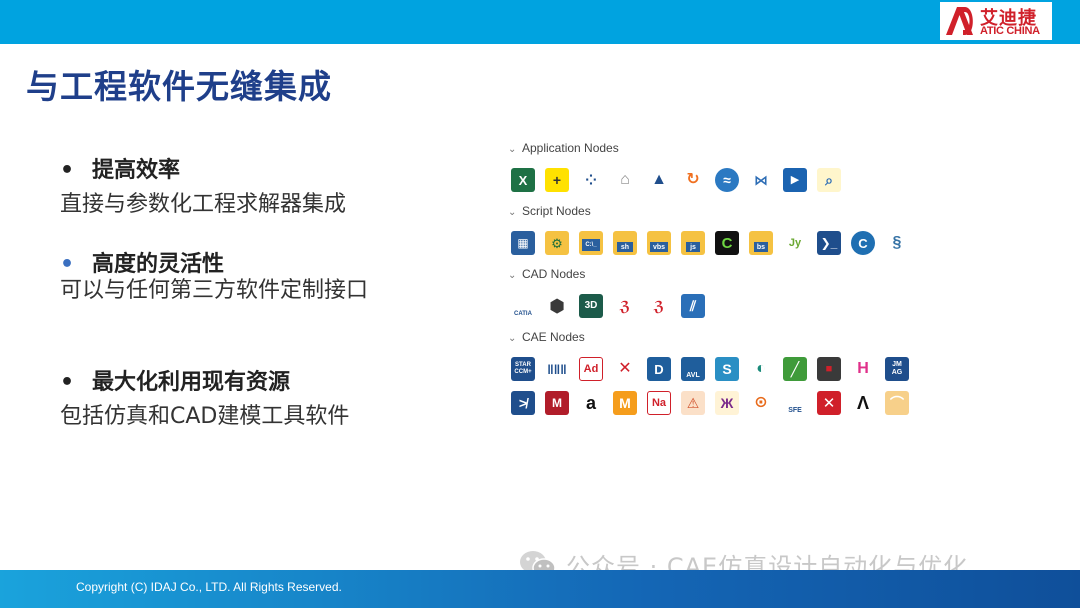  Describe the element at coordinates (863, 403) in the screenshot. I see `lambda-icon: Λ` at that location.